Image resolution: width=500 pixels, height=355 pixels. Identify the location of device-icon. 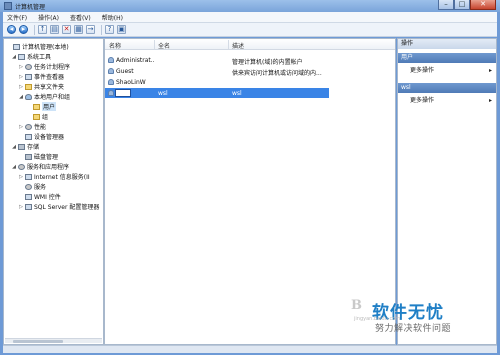
(28, 136).